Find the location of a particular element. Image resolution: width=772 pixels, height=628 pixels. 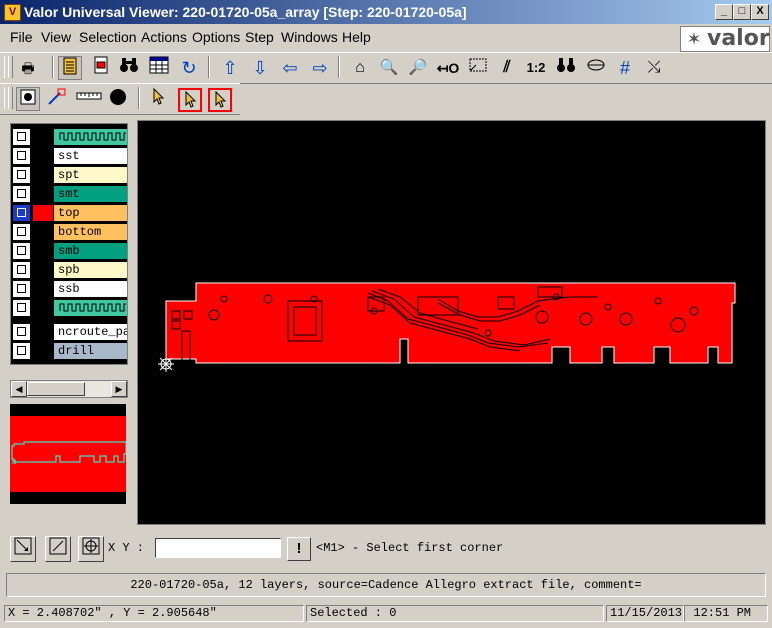

flip-icon: ⤯ is located at coordinates (654, 68).